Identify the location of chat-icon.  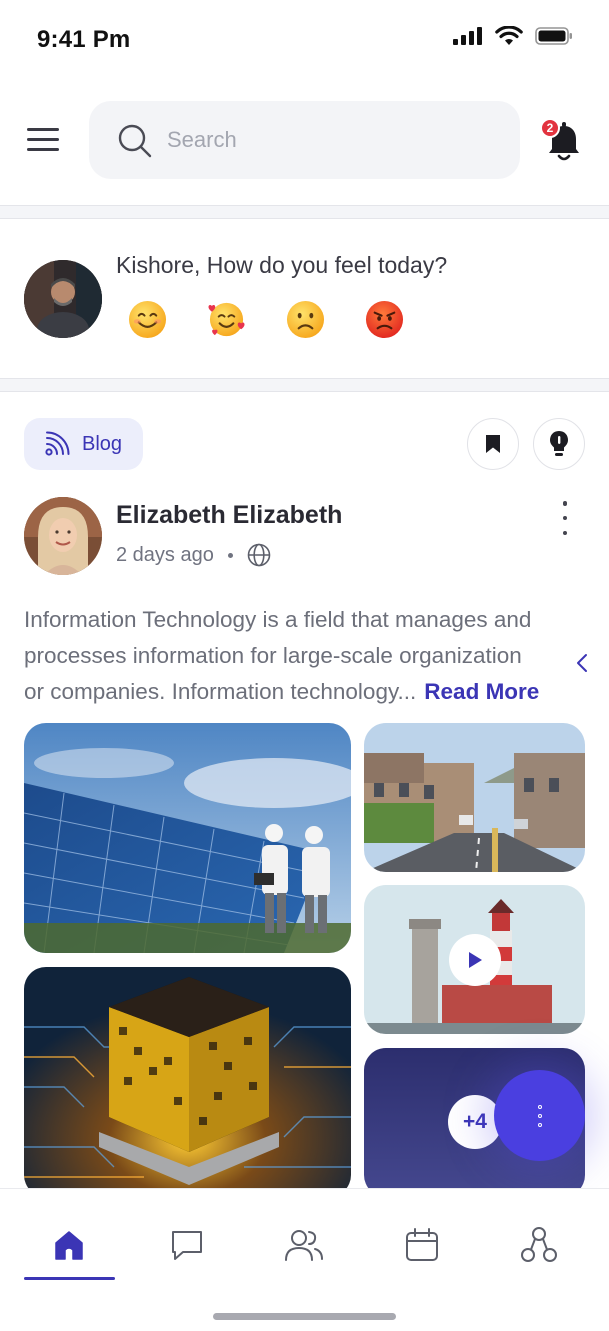
(187, 1245).